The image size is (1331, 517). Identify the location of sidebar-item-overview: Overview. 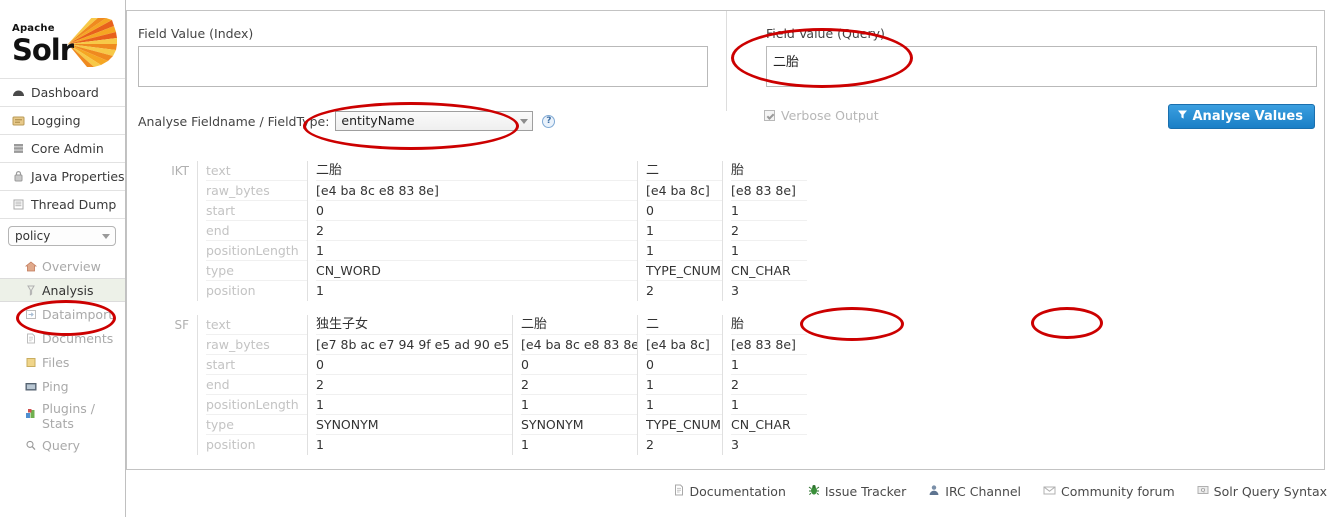
(62, 266).